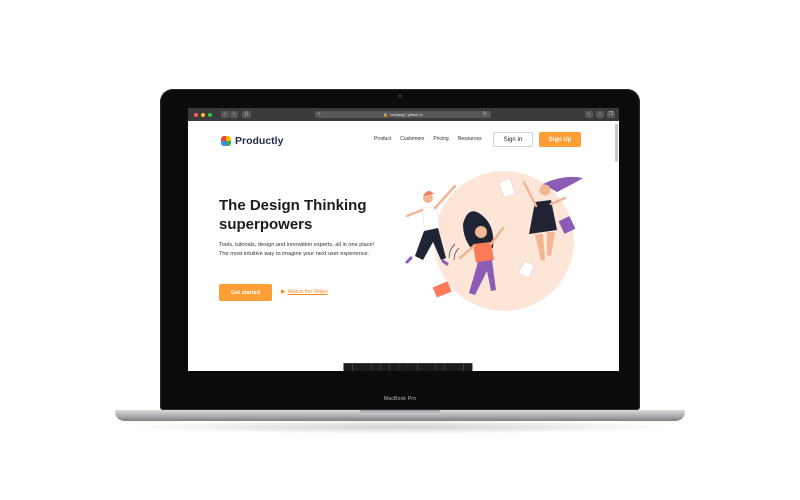 This screenshot has width=800, height=500. What do you see at coordinates (400, 412) in the screenshot?
I see `laptop-notch` at bounding box center [400, 412].